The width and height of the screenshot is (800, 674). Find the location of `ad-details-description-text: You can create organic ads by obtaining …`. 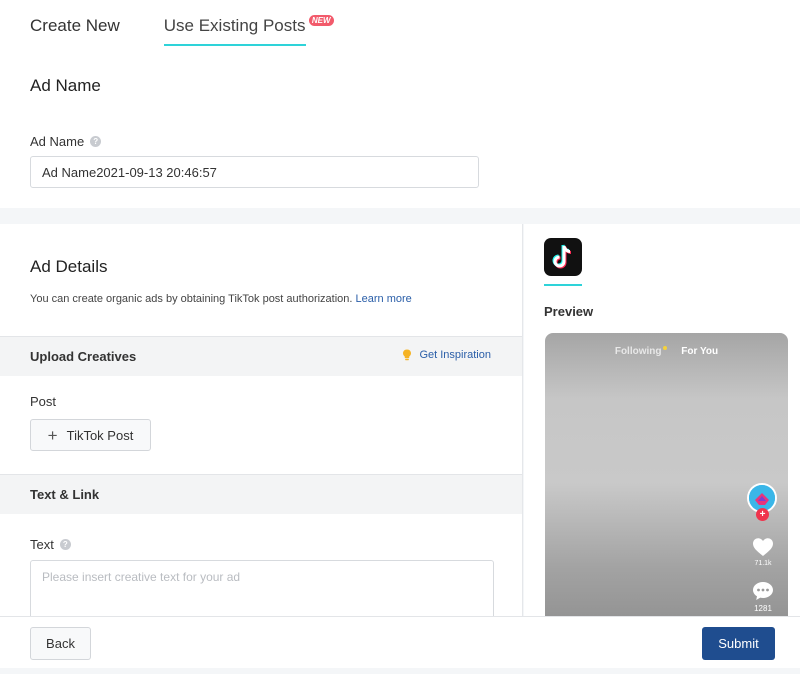

ad-details-description-text: You can create organic ads by obtaining … is located at coordinates (191, 299).